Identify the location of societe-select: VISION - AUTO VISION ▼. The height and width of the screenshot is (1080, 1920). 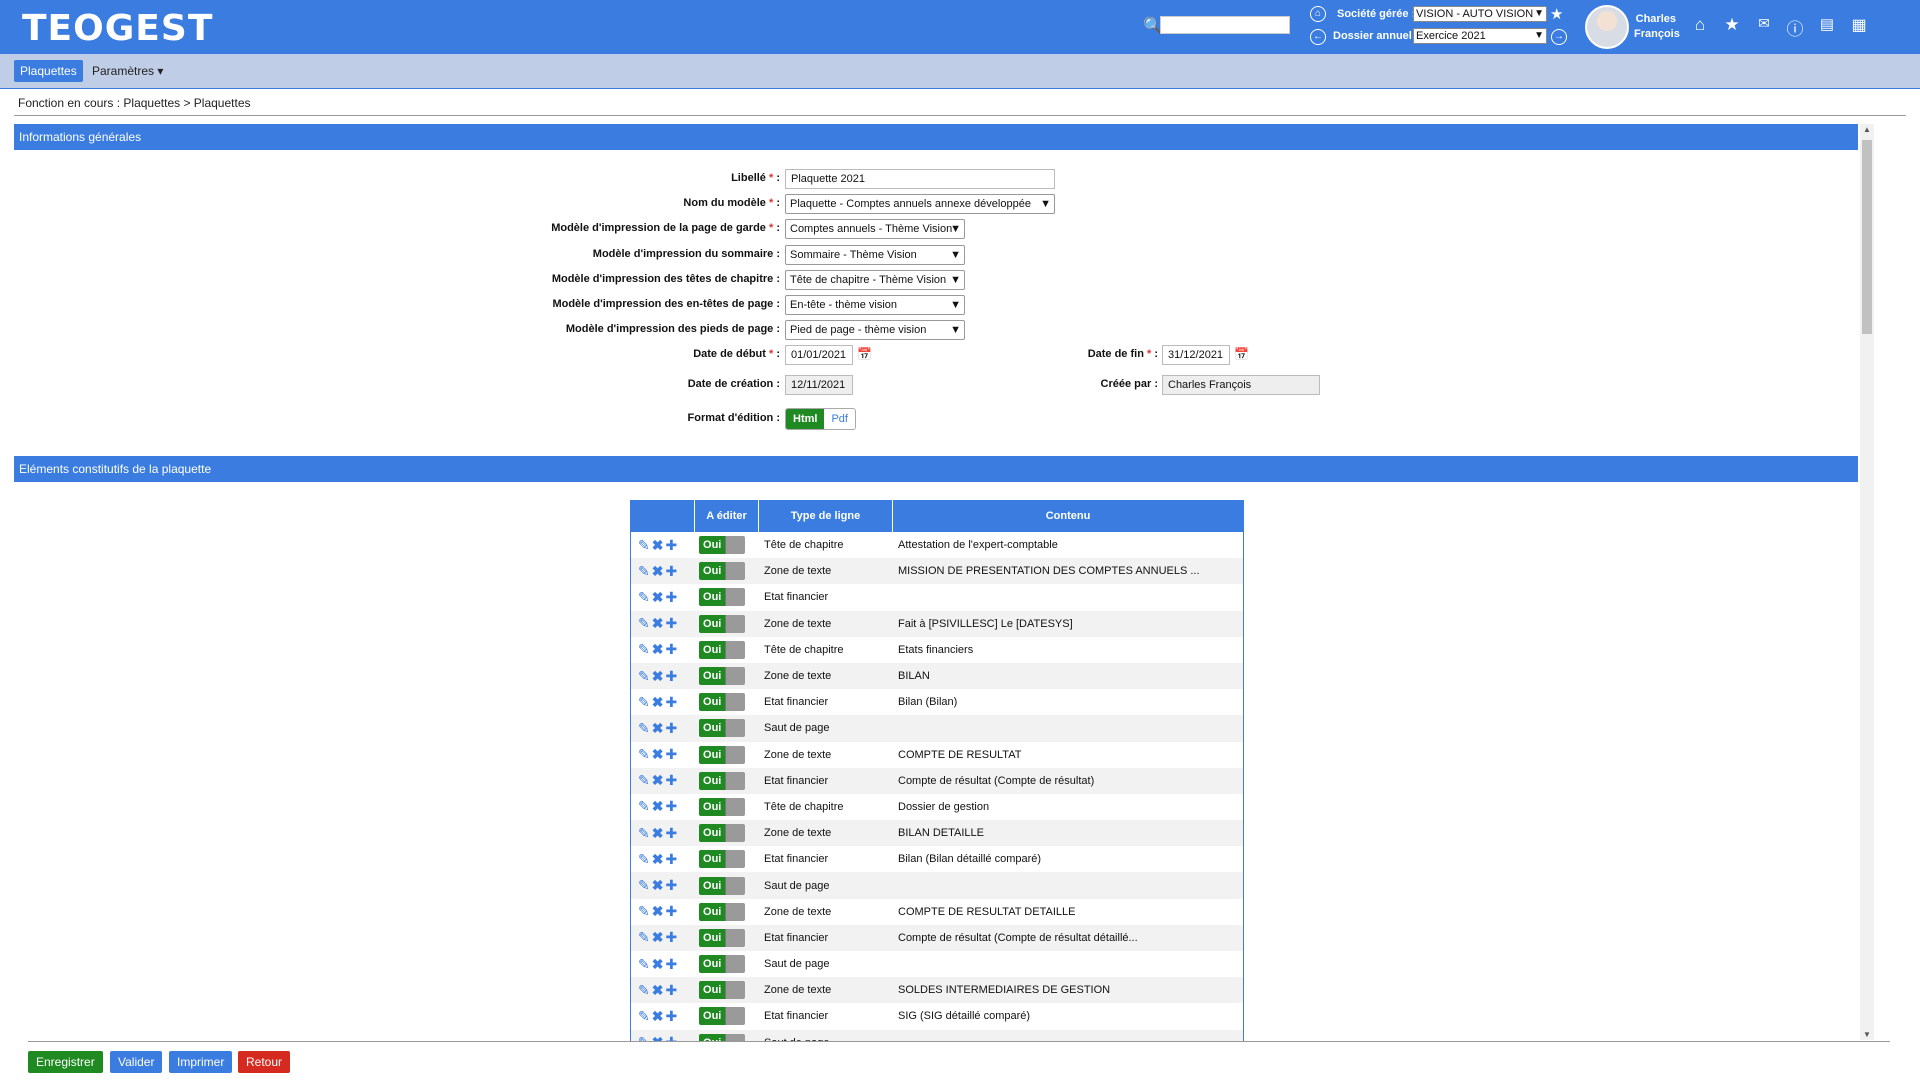
(1480, 14).